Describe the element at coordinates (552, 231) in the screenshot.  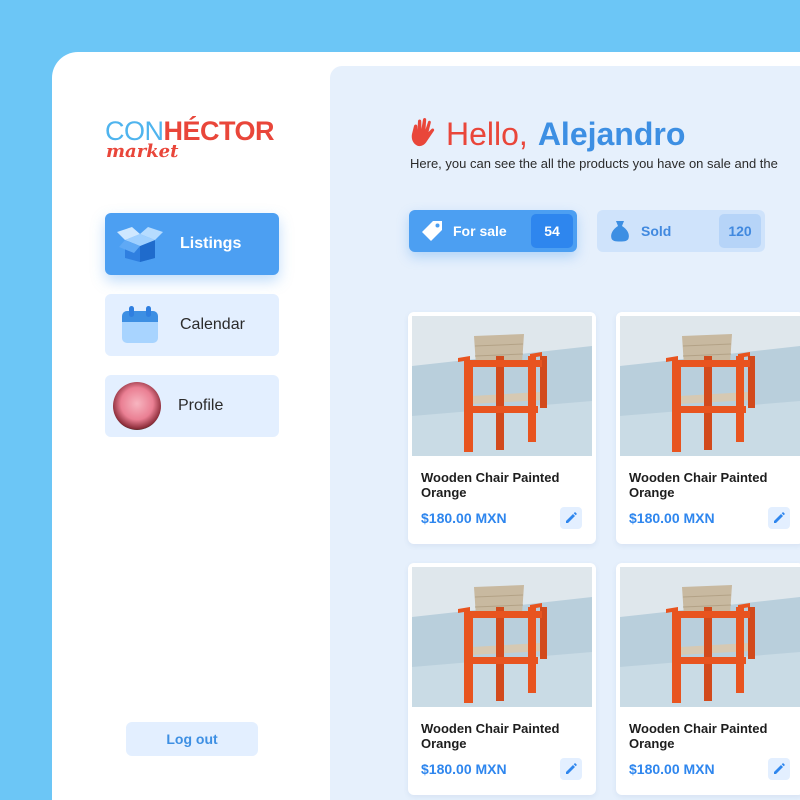
I see `for-sale-count: 54` at that location.